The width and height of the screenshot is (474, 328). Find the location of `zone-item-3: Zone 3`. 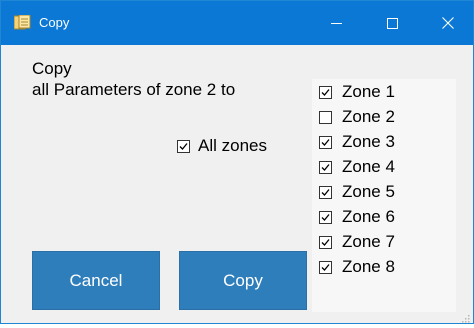

zone-item-3: Zone 3 is located at coordinates (357, 142).